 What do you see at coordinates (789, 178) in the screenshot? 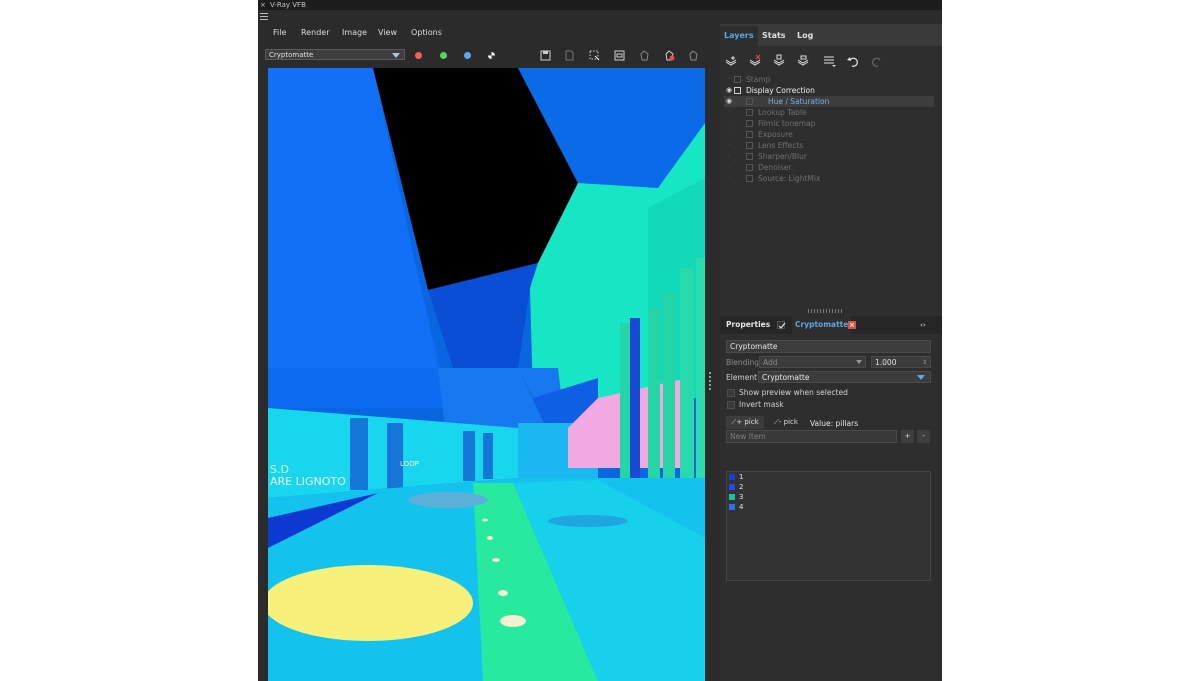
I see `layer-label: Source: LightMix` at bounding box center [789, 178].